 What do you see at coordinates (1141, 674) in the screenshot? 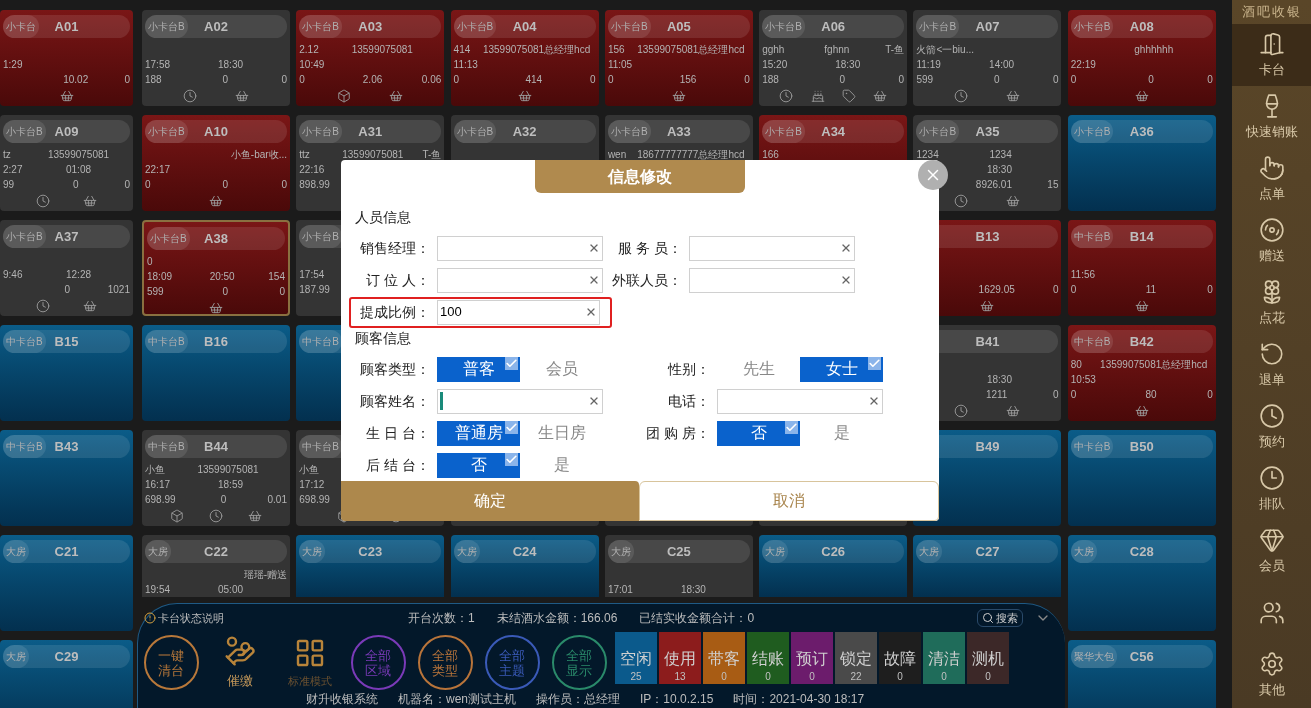
I see `table-card: 聚华大包 C56` at bounding box center [1141, 674].